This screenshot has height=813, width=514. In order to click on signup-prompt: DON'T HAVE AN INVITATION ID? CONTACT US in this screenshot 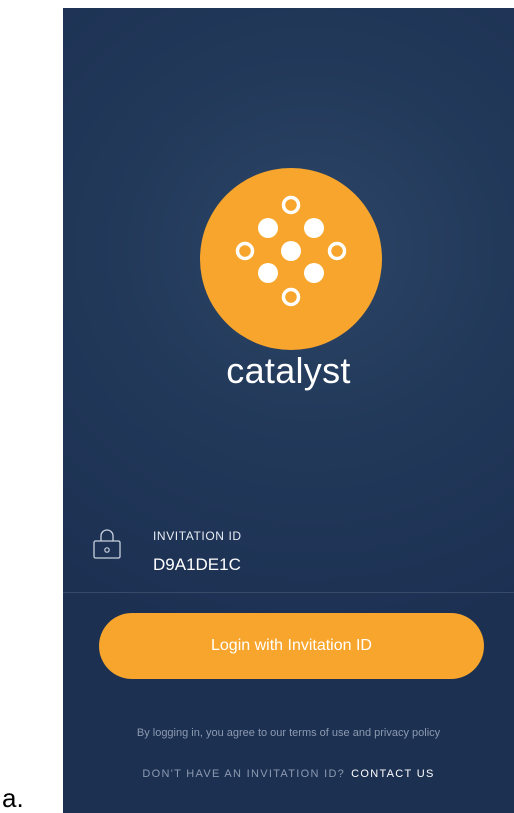, I will do `click(288, 774)`.